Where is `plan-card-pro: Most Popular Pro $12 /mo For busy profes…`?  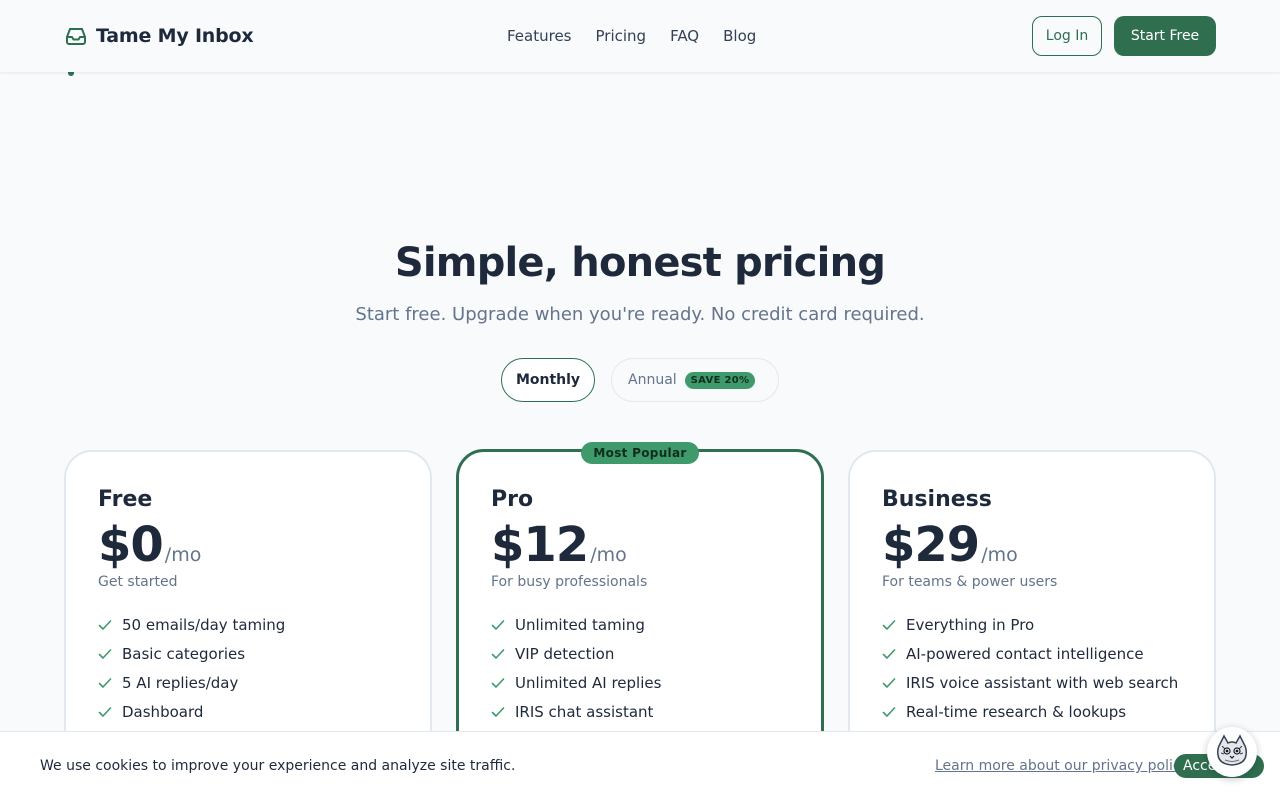 plan-card-pro: Most Popular Pro $12 /mo For busy profes… is located at coordinates (640, 605).